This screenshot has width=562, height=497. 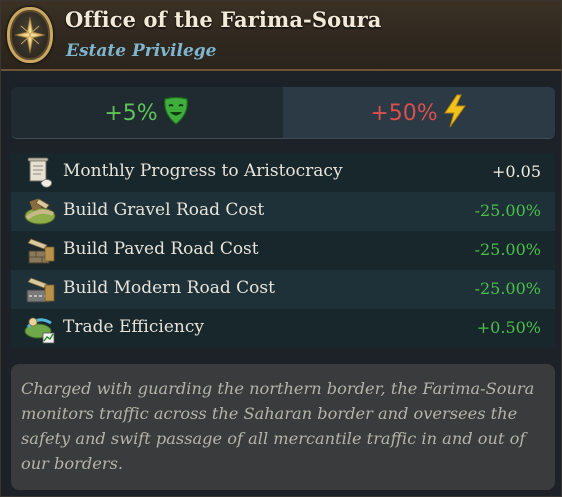 I want to click on privilege-effects-band: +5% +50%, so click(x=283, y=113).